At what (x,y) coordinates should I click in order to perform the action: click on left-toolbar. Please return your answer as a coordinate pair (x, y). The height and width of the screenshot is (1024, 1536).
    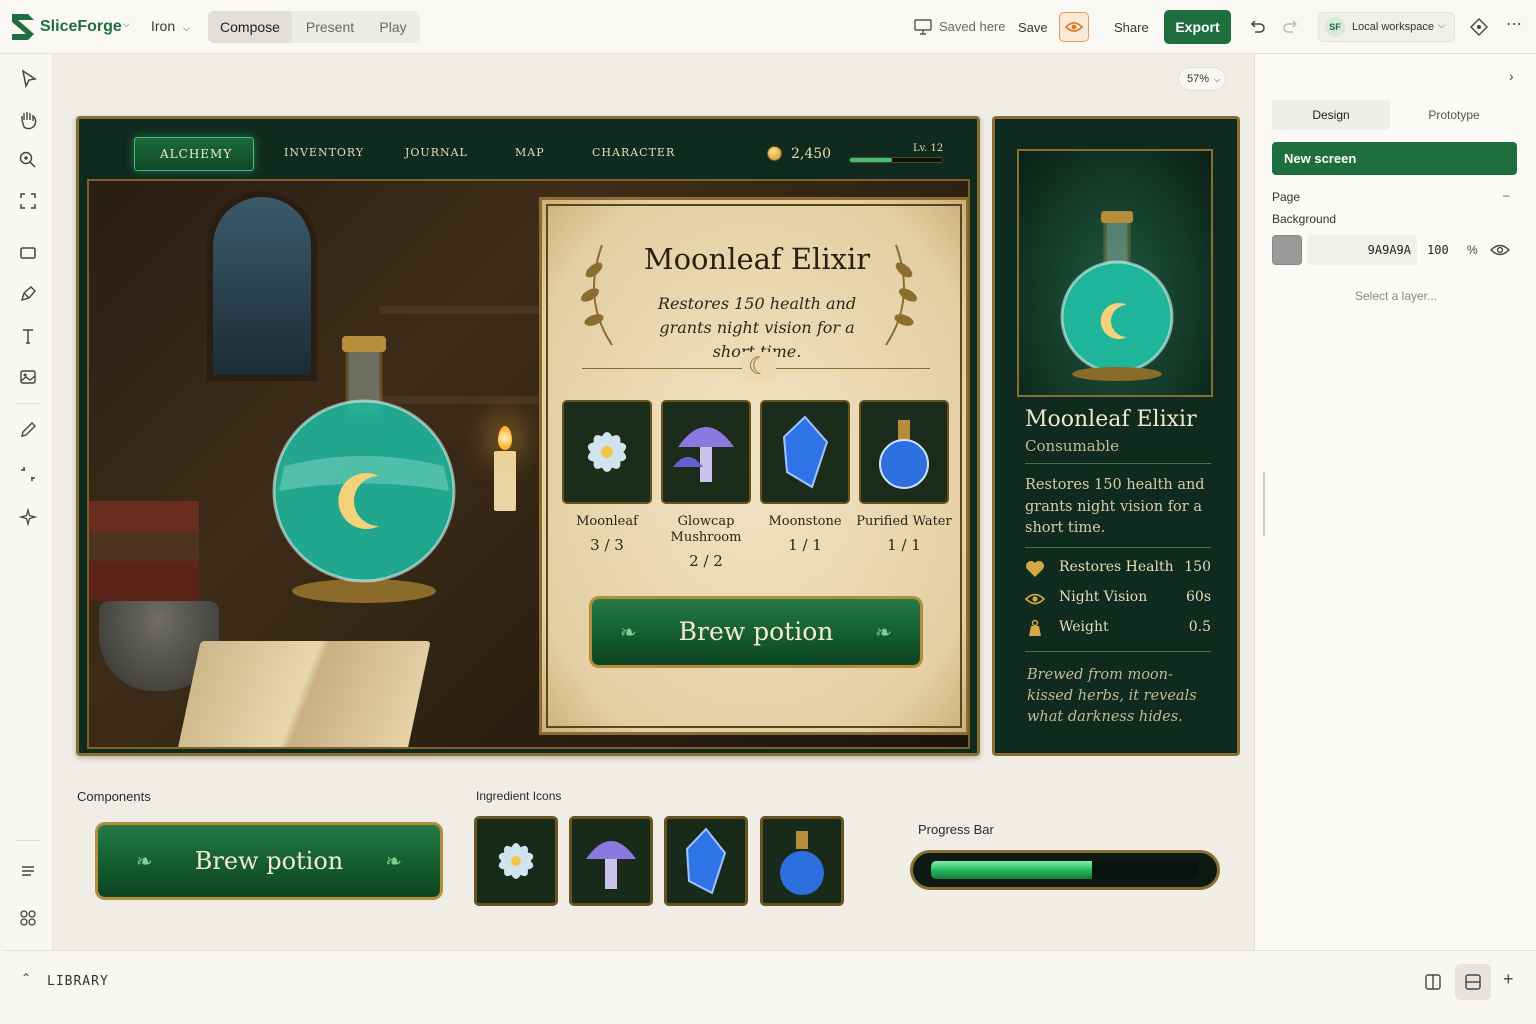
    Looking at the image, I should click on (28, 502).